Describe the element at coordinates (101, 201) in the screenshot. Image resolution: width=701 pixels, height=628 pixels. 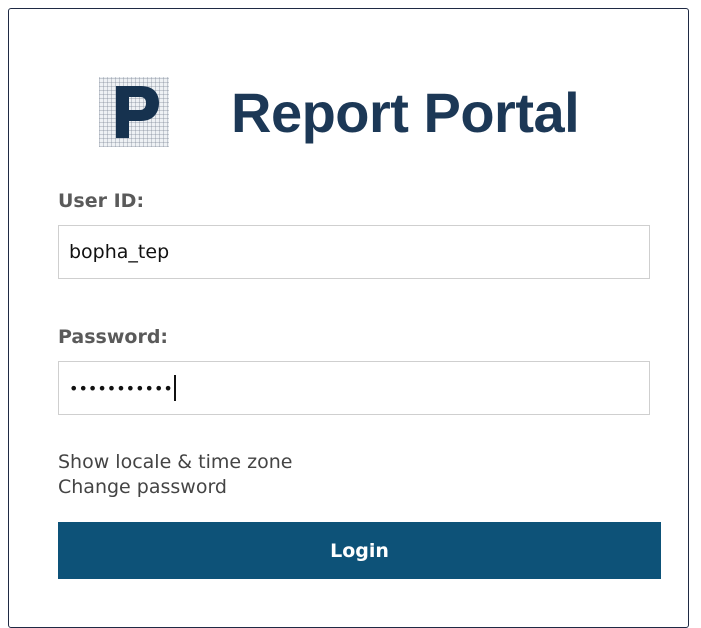
I see `user-id-label: User ID:` at that location.